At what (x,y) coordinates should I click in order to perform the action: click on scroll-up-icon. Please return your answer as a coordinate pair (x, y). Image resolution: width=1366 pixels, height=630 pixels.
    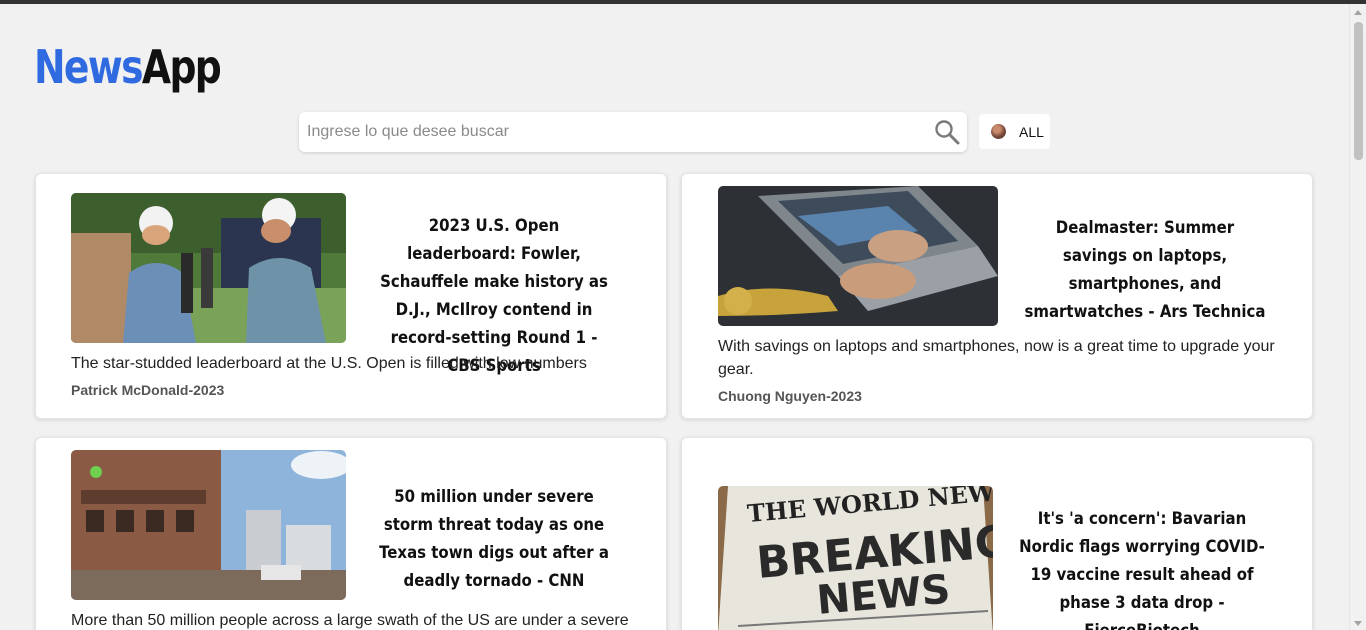
    Looking at the image, I should click on (1358, 12).